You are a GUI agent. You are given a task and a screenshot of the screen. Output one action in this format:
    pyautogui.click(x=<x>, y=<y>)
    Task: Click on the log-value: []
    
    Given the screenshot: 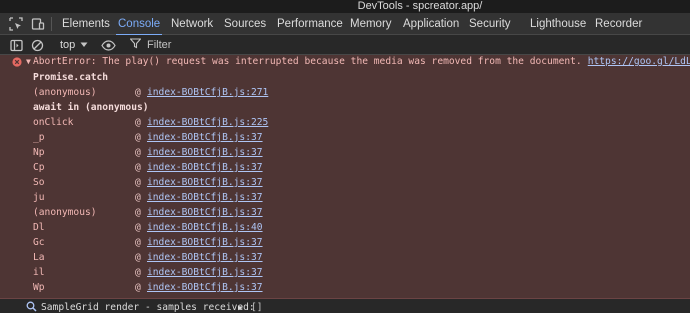 What is the action you would take?
    pyautogui.click(x=257, y=307)
    